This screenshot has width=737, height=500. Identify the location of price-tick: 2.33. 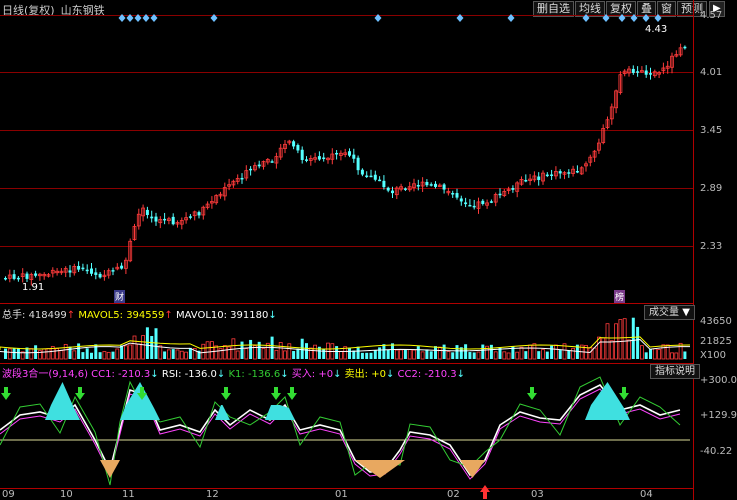
(711, 246).